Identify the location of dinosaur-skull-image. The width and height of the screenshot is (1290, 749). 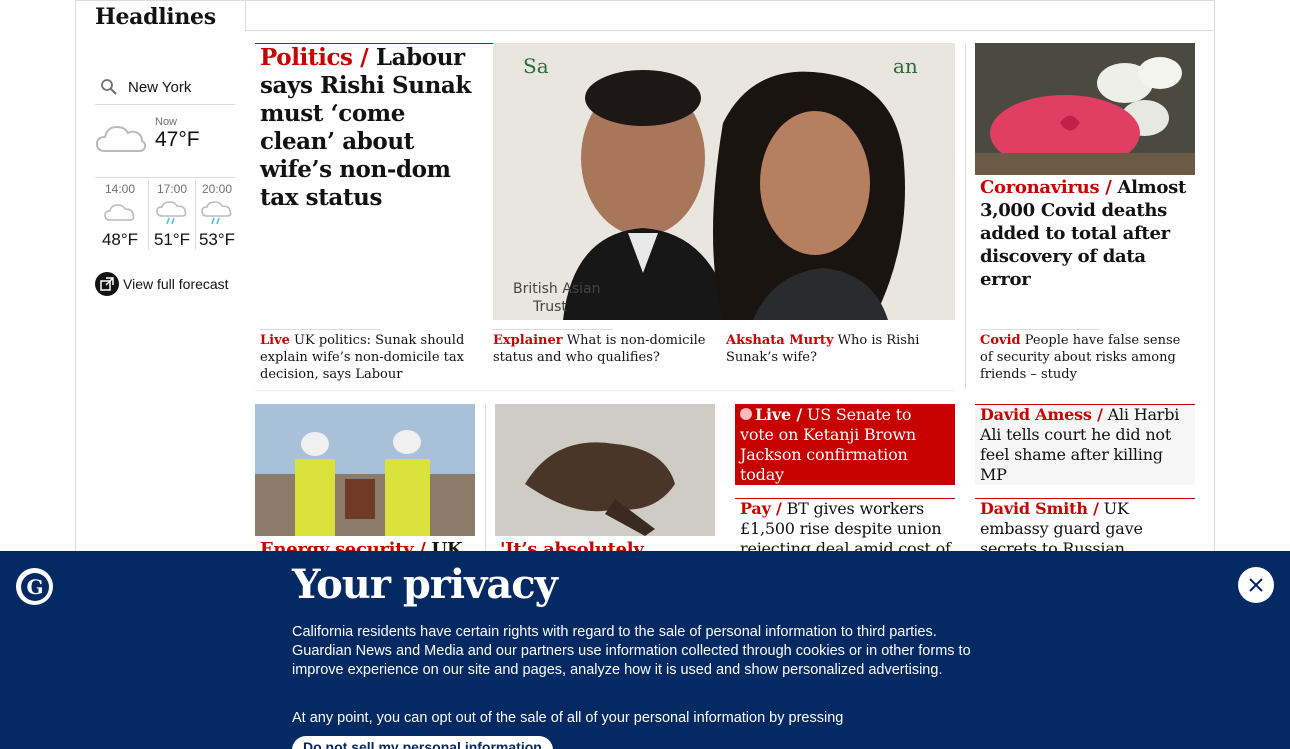
(605, 470).